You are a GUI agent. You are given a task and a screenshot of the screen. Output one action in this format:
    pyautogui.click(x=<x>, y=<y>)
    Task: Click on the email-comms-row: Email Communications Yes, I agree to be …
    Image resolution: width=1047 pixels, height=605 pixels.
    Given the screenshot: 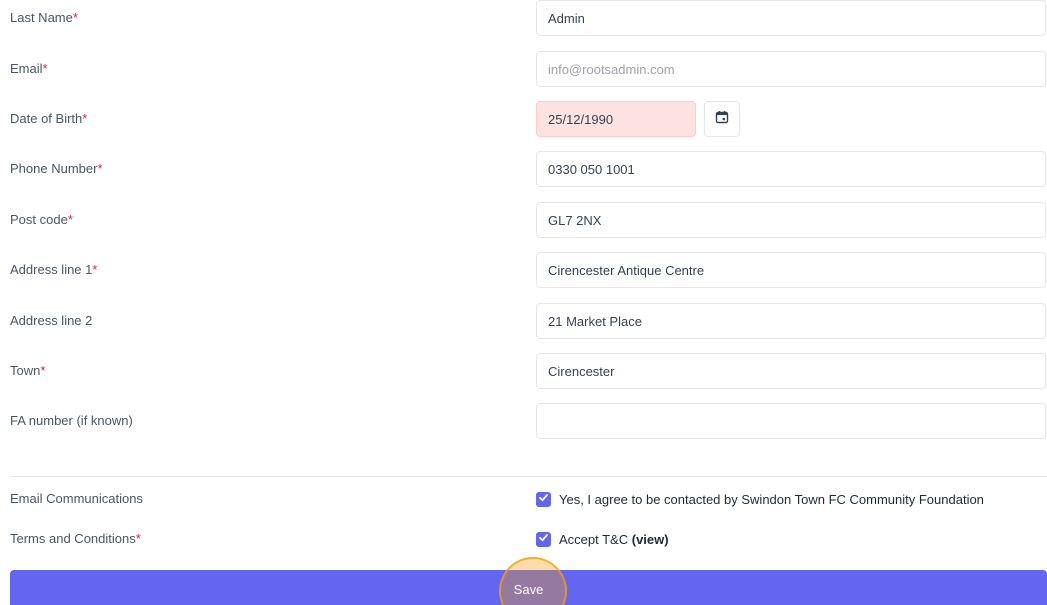 What is the action you would take?
    pyautogui.click(x=523, y=500)
    